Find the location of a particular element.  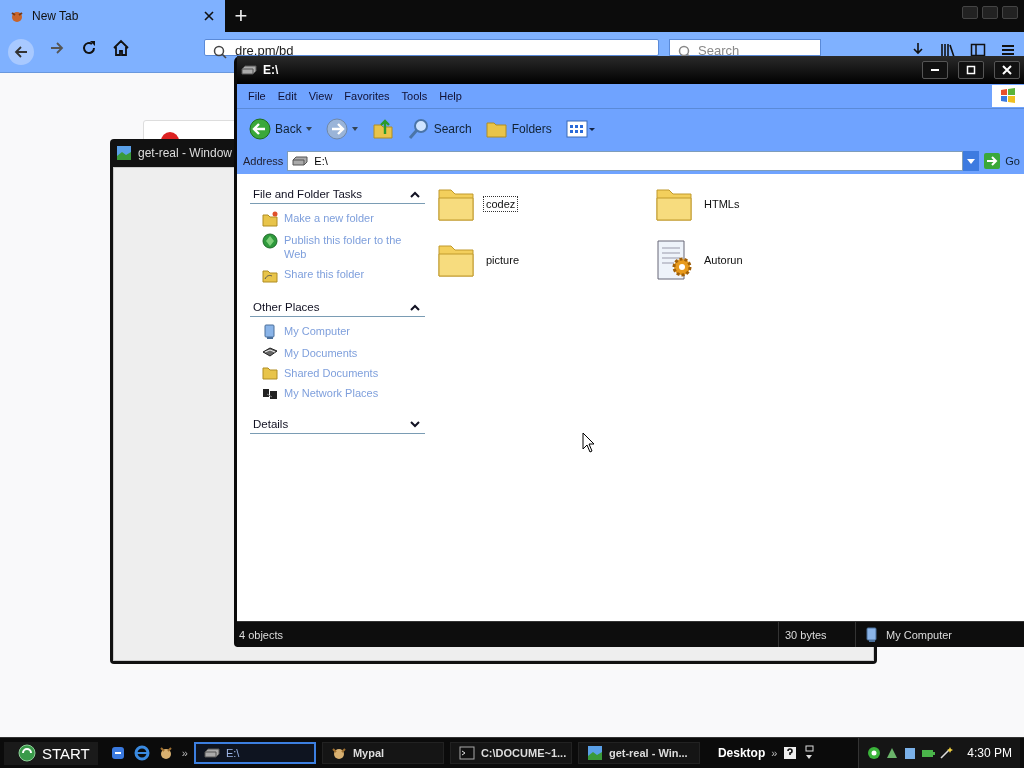

maximize-icon is located at coordinates (971, 70).